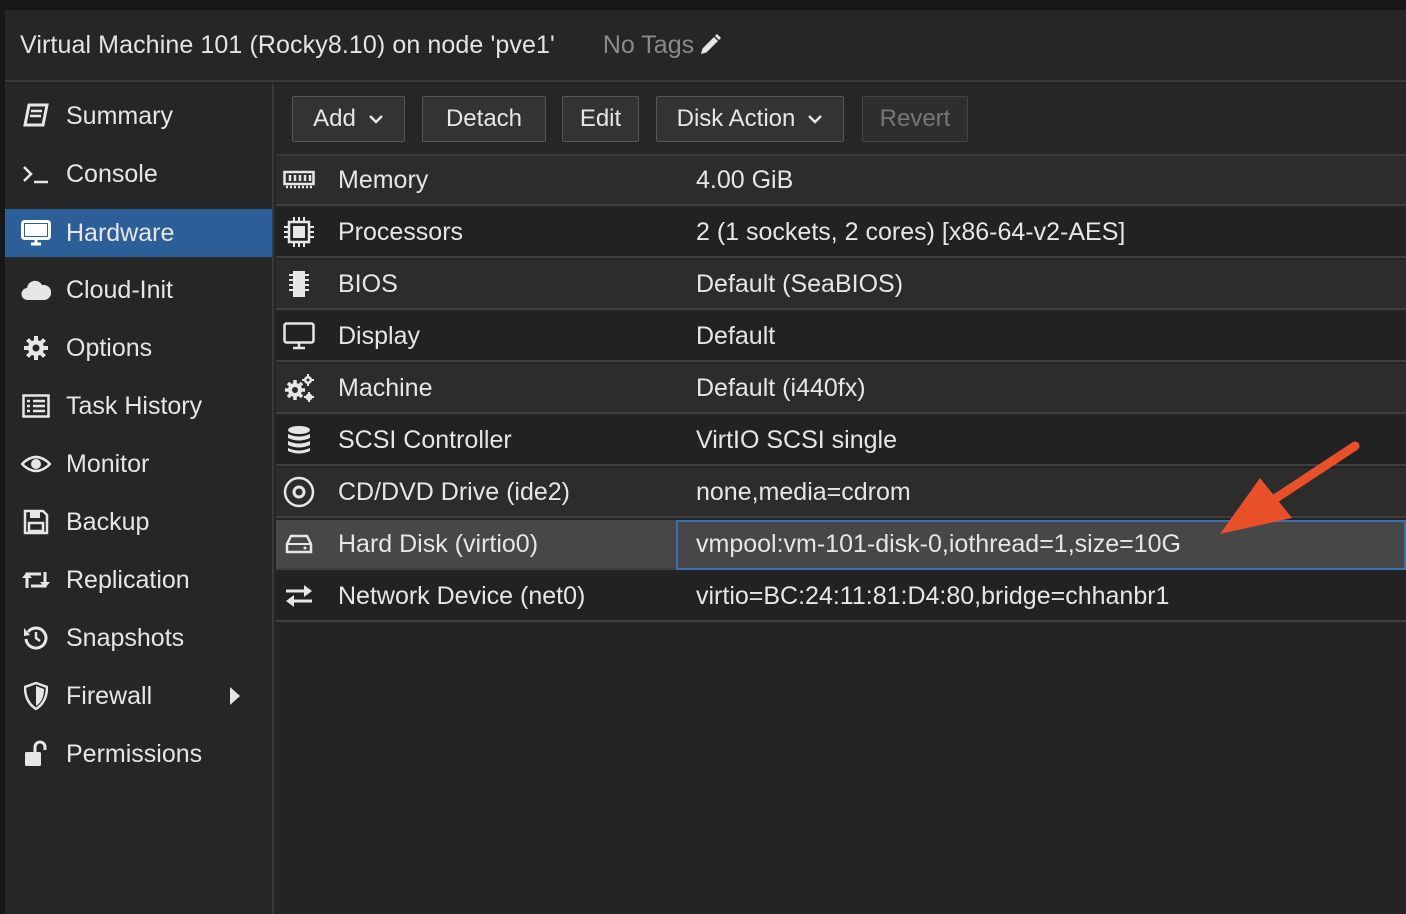 This screenshot has height=914, width=1406. What do you see at coordinates (299, 232) in the screenshot?
I see `cpu-icon` at bounding box center [299, 232].